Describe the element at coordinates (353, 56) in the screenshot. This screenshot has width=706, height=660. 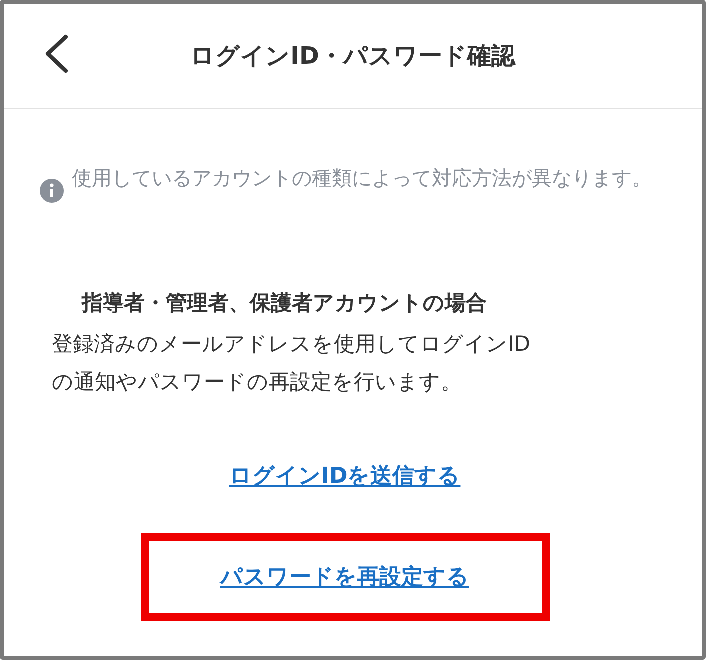
I see `page-title: ログインID・パスワード確認` at that location.